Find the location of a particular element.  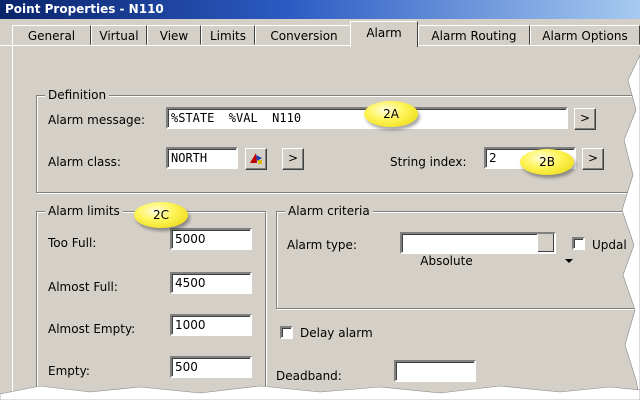

delay-alarm-label: Delay alarm is located at coordinates (336, 333).